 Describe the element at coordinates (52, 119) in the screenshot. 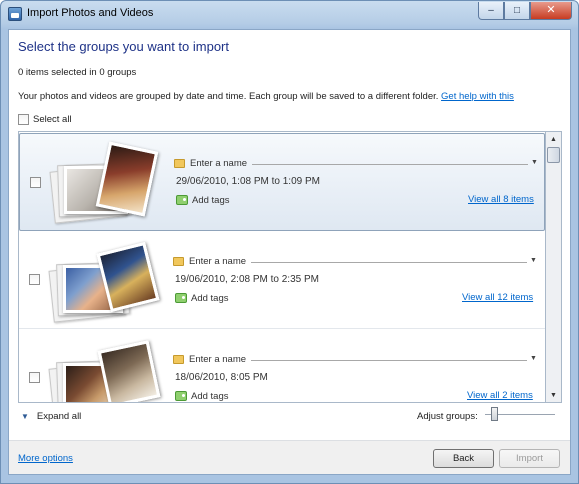

I see `select-all-label: Select all` at that location.